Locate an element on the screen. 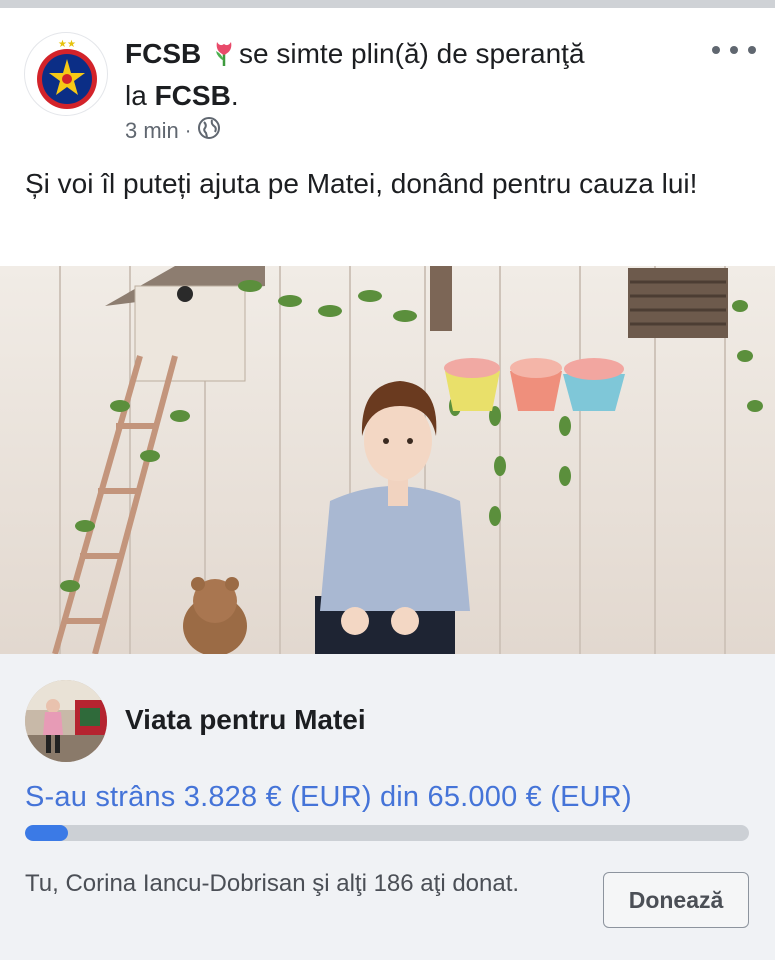  fundraiser-avatar-image is located at coordinates (66, 721).